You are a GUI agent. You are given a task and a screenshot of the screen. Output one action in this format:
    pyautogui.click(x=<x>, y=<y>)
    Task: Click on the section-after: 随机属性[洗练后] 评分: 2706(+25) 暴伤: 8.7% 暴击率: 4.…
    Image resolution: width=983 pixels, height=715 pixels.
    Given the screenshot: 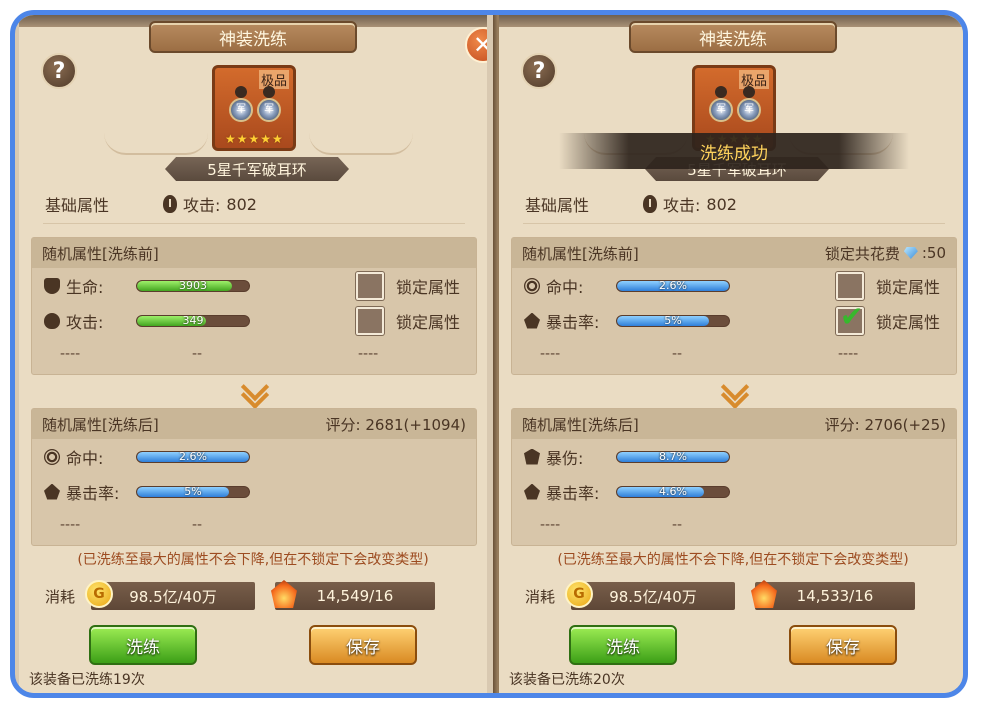 What is the action you would take?
    pyautogui.click(x=734, y=477)
    